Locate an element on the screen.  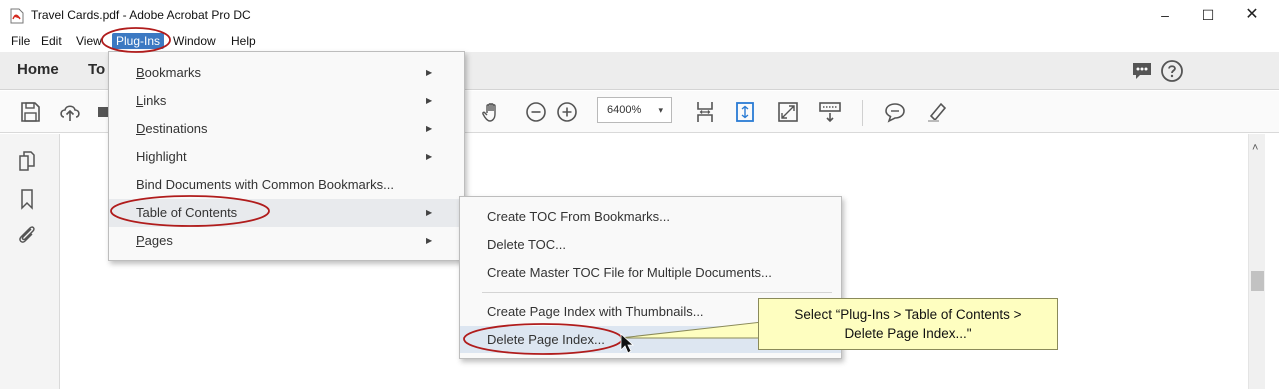
menu-item-label: estinations is located at coordinates (176, 128).